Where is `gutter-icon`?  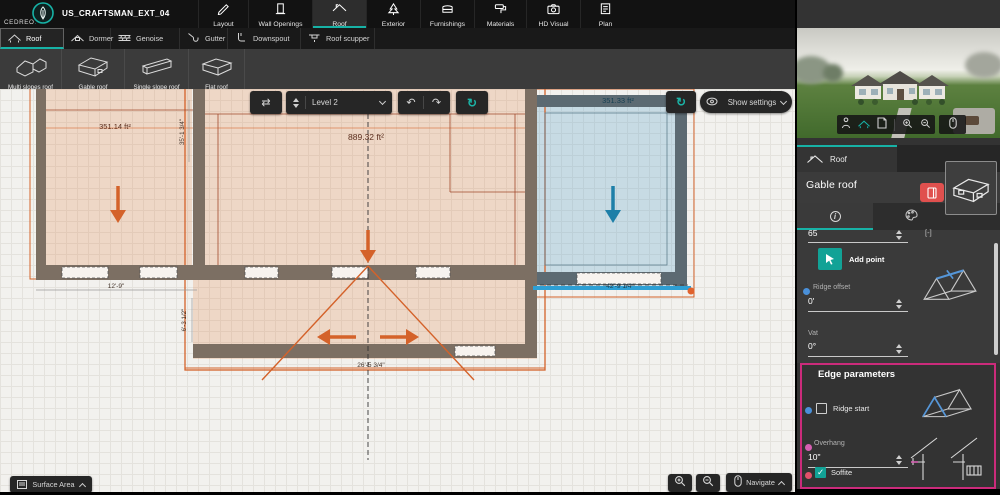
gutter-icon is located at coordinates (193, 38).